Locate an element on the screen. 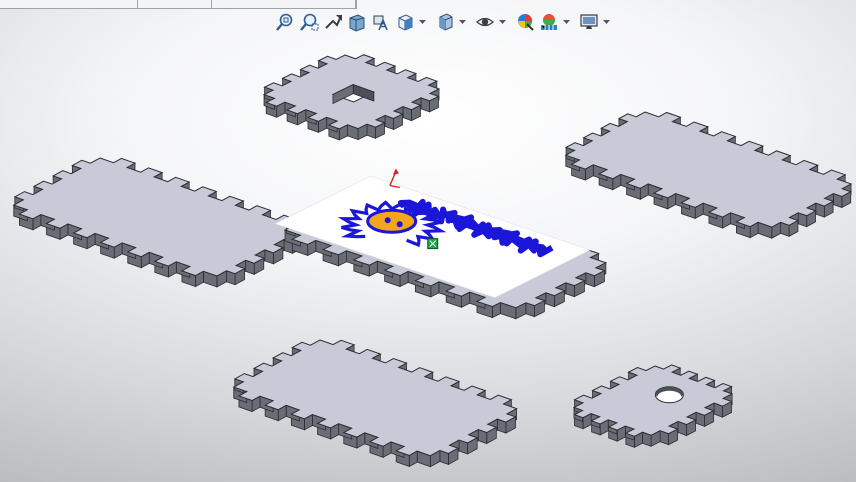 This screenshot has height=482, width=856. section-view-button is located at coordinates (357, 22).